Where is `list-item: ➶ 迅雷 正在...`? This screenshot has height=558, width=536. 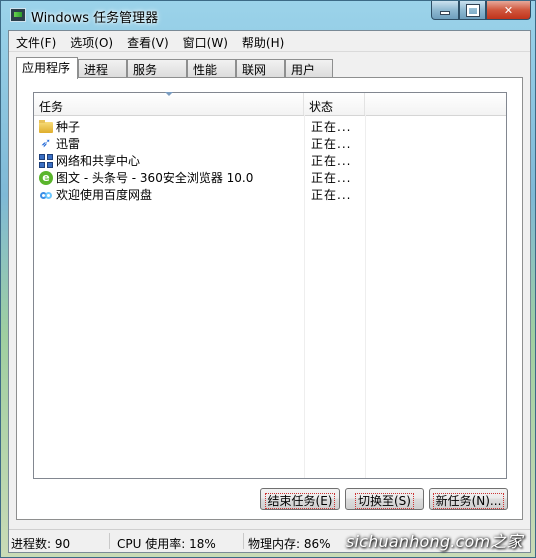
list-item: ➶ 迅雷 正在... is located at coordinates (270, 142).